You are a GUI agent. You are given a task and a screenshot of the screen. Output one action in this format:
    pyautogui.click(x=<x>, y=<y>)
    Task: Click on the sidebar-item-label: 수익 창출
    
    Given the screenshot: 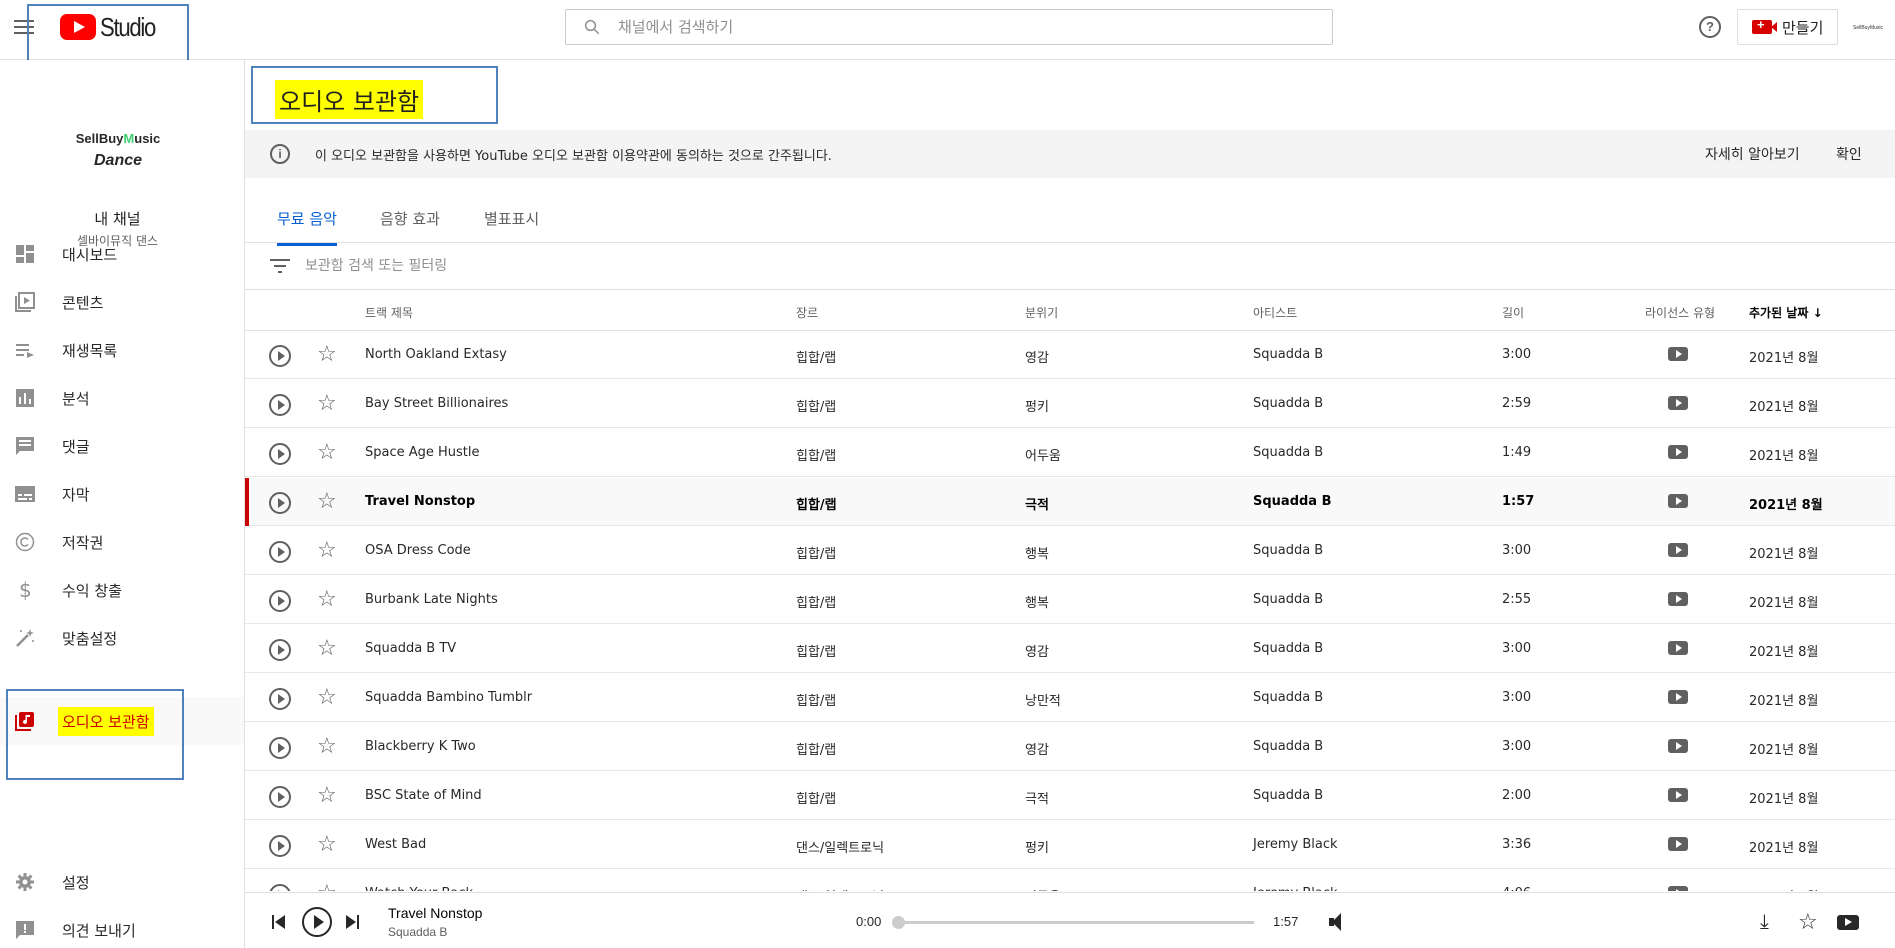 What is the action you would take?
    pyautogui.click(x=92, y=590)
    